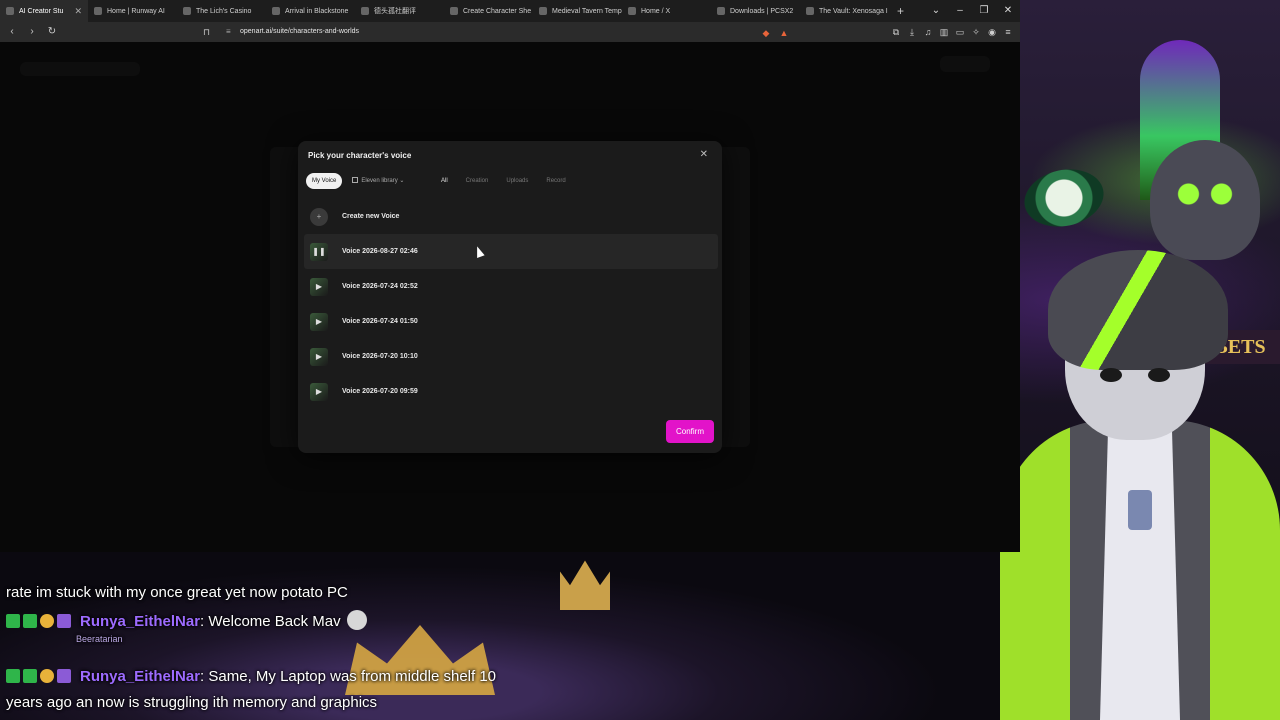  What do you see at coordinates (704, 154) in the screenshot?
I see `close-icon: ✕` at bounding box center [704, 154].